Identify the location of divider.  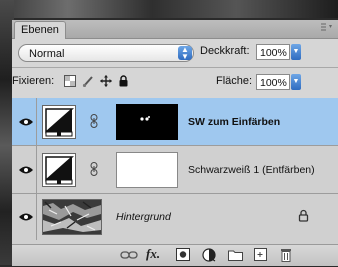
(175, 67).